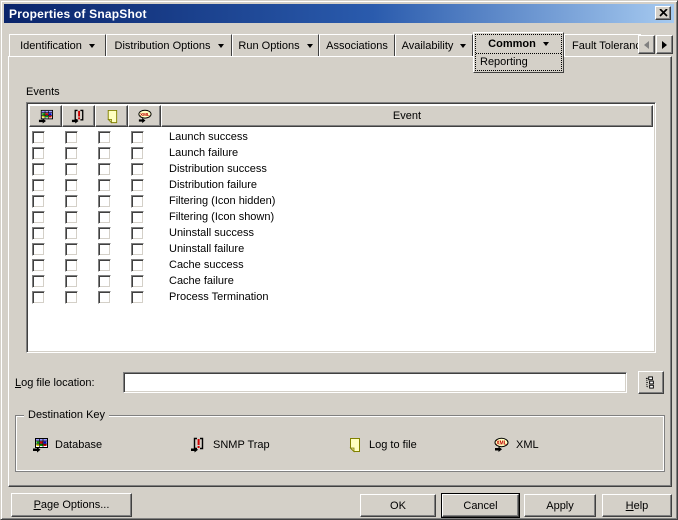 This screenshot has height=520, width=678. Describe the element at coordinates (57, 45) in the screenshot. I see `tab-identification: Identification` at that location.